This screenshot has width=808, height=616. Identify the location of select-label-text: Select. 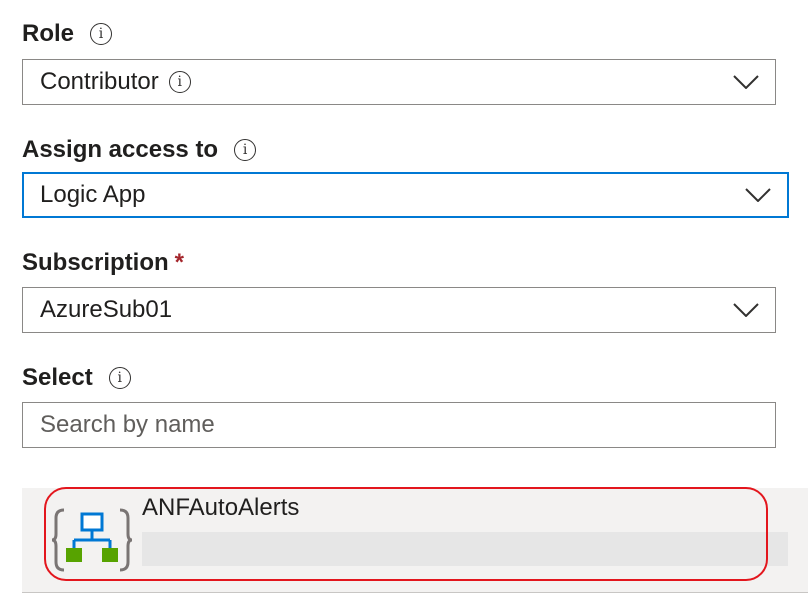
(57, 377).